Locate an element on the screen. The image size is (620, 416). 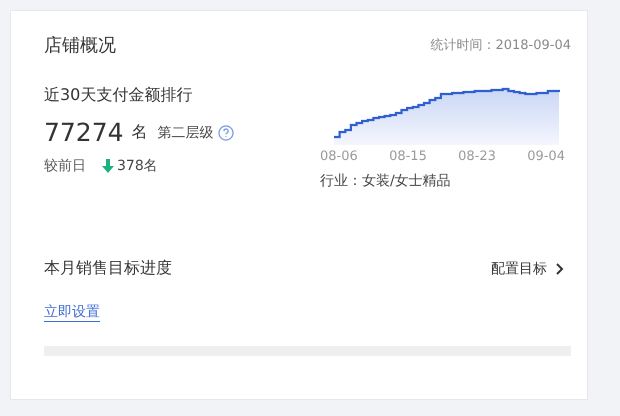
industry-label: 行业：女装/女士精品 is located at coordinates (386, 181).